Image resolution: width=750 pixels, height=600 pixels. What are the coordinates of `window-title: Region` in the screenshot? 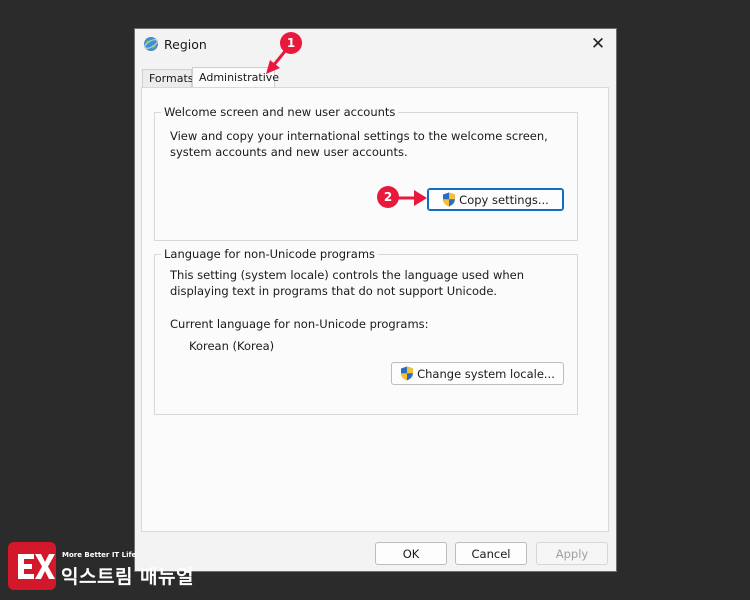 It's located at (185, 44).